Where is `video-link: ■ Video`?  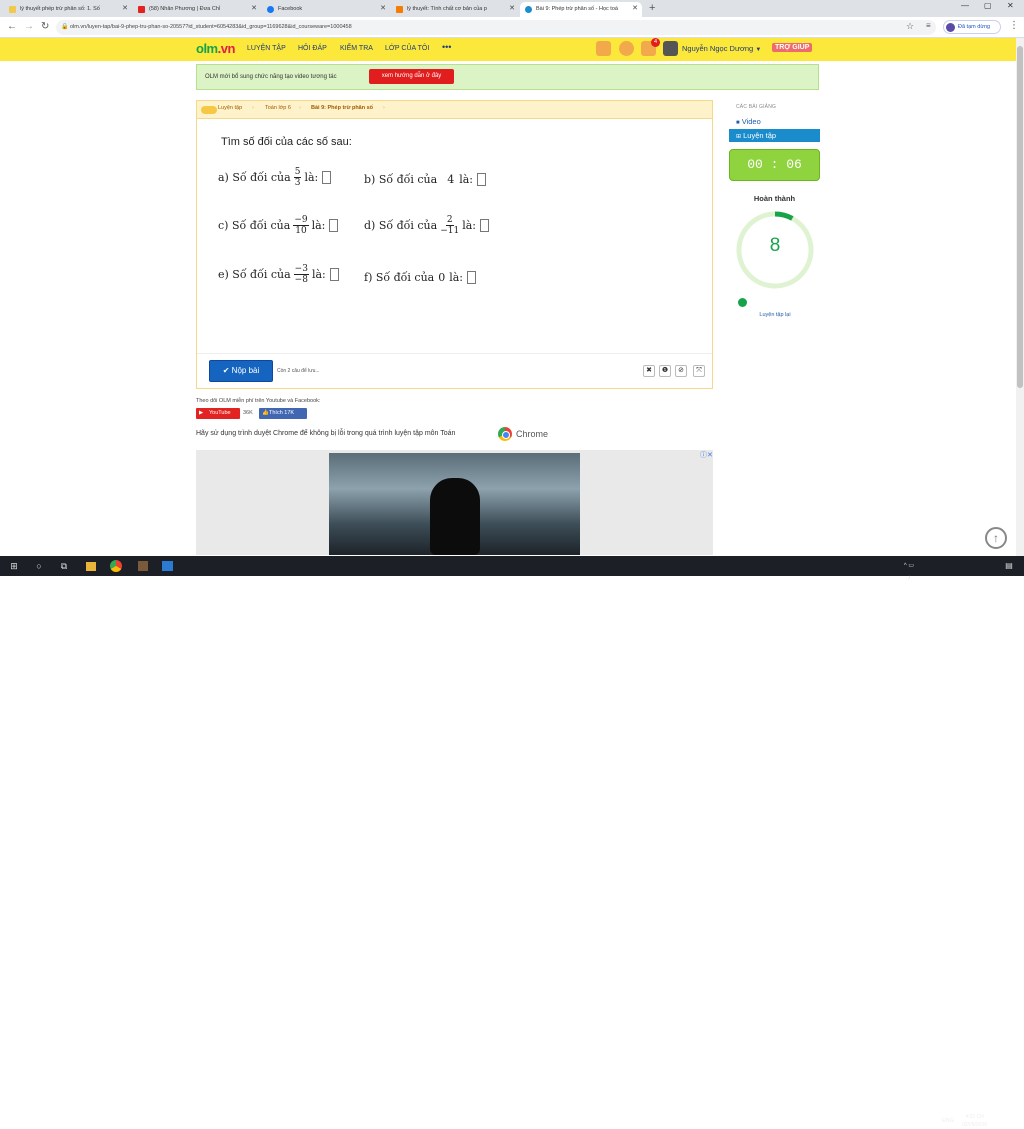
video-link: ■ Video is located at coordinates (748, 121).